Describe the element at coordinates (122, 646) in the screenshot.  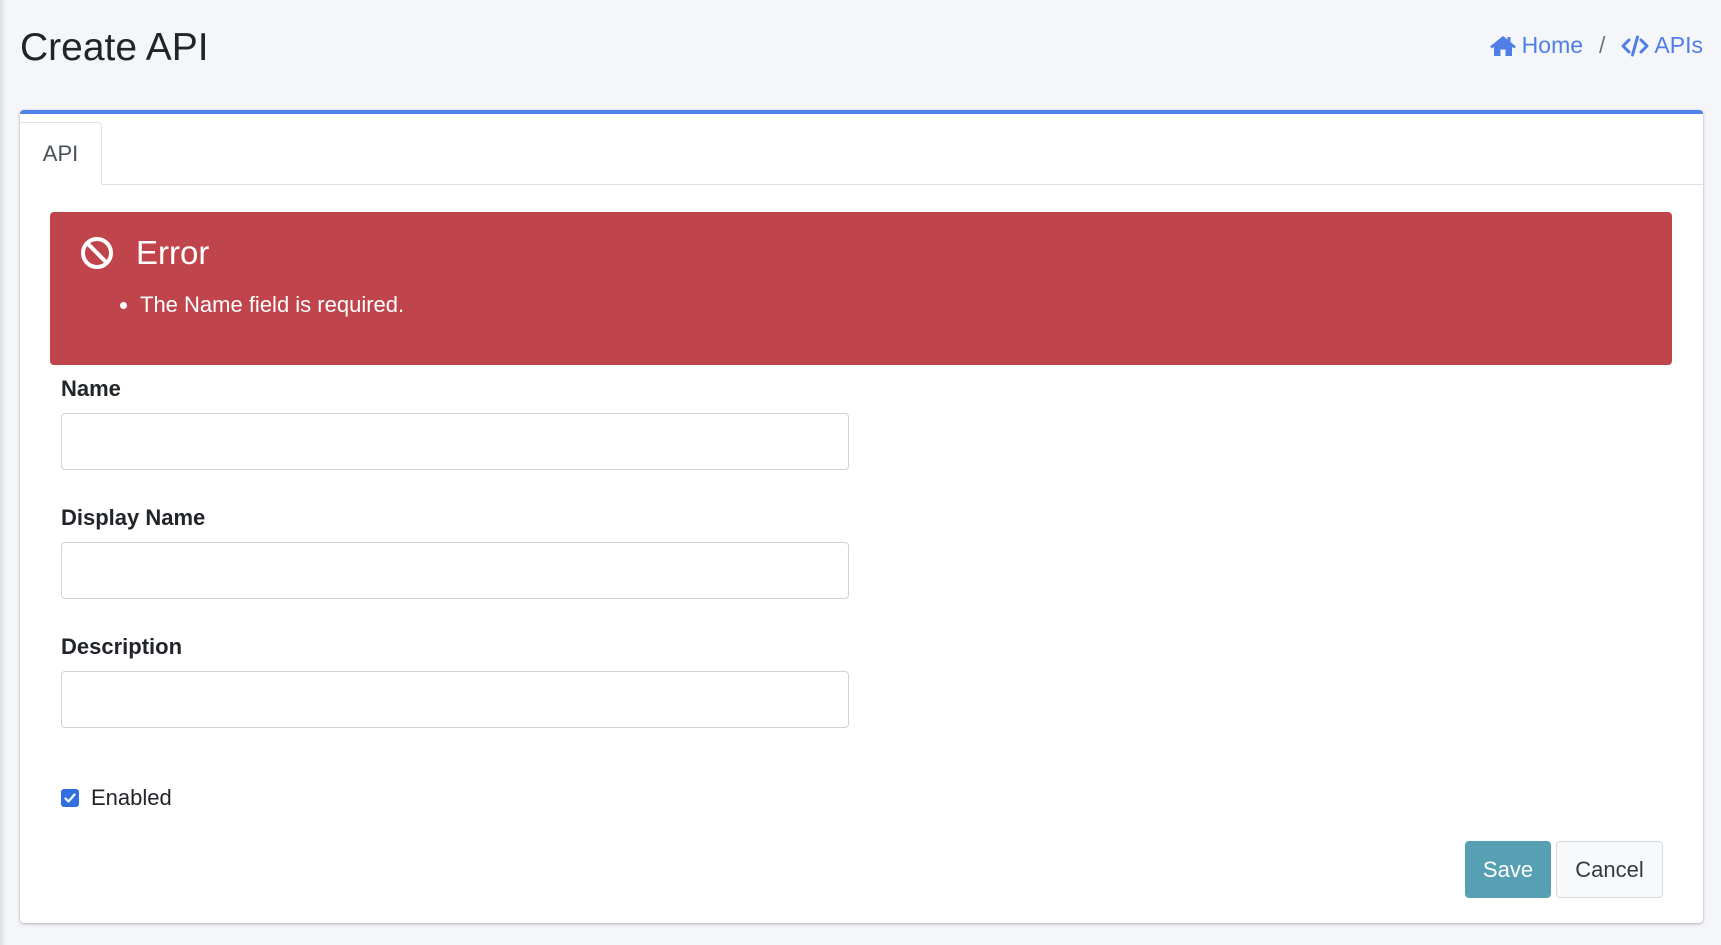
I see `description-label: Description` at that location.